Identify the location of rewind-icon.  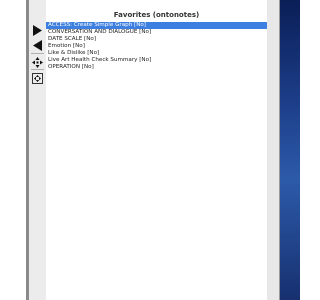
(37, 45).